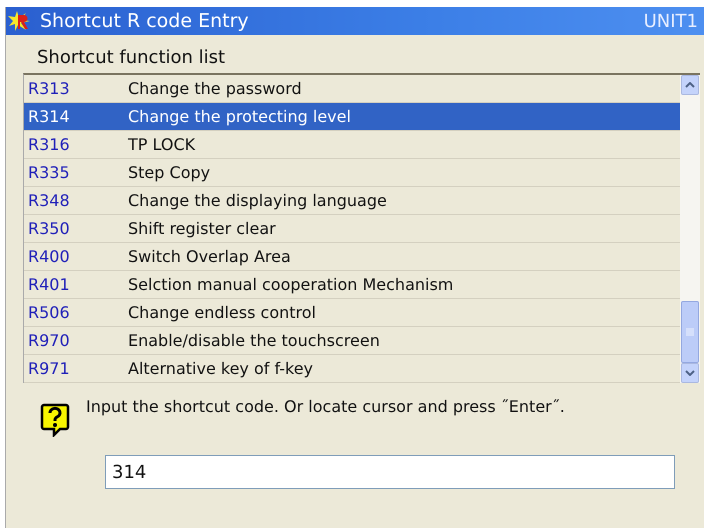 This screenshot has width=704, height=528. I want to click on list-row: R506 Change endless control, so click(352, 313).